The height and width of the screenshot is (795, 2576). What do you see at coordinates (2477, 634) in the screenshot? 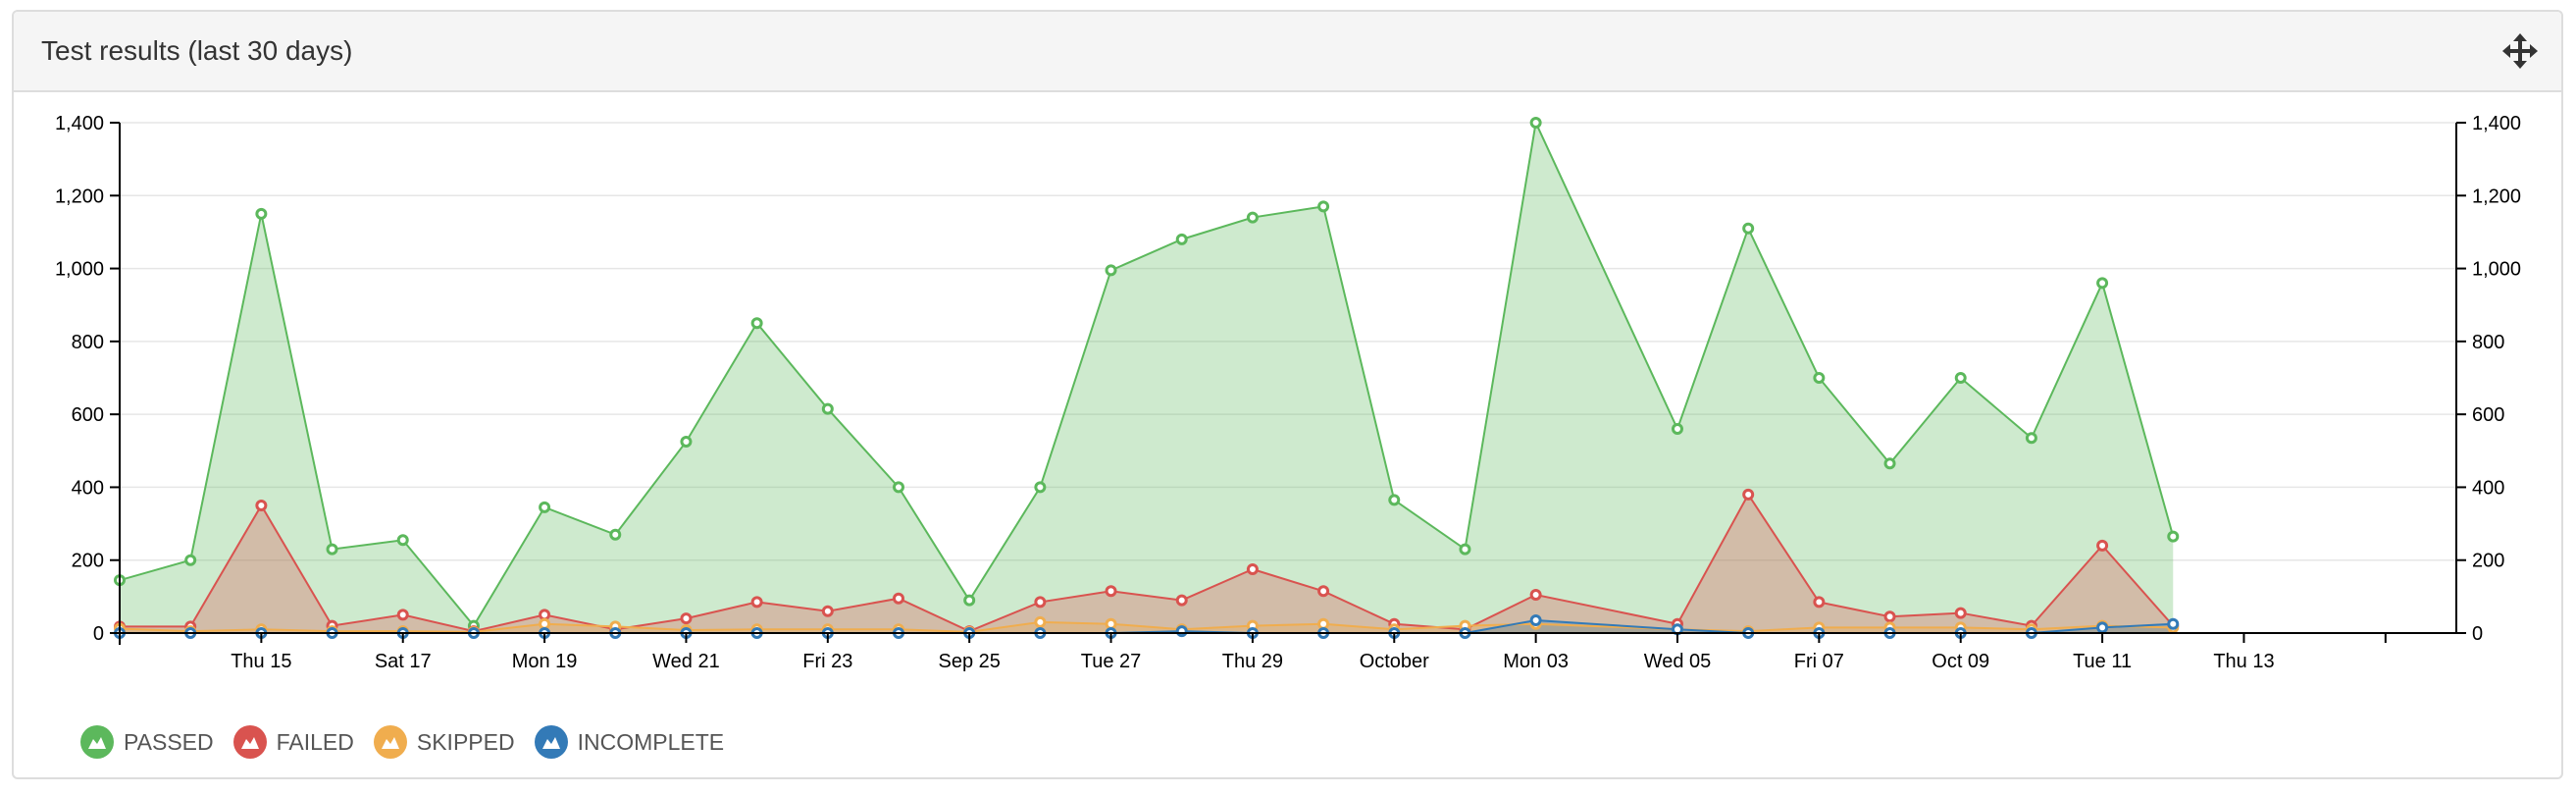
I see `y-tick-label-right: 0` at bounding box center [2477, 634].